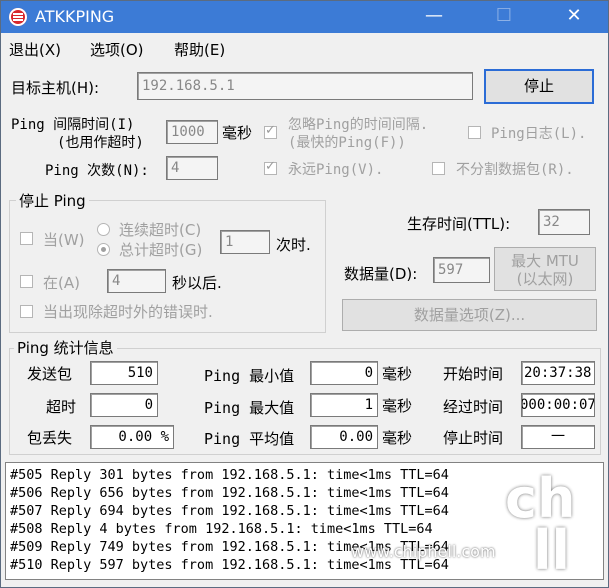 This screenshot has width=609, height=588. Describe the element at coordinates (26, 281) in the screenshot. I see `stop-at-checkbox` at that location.